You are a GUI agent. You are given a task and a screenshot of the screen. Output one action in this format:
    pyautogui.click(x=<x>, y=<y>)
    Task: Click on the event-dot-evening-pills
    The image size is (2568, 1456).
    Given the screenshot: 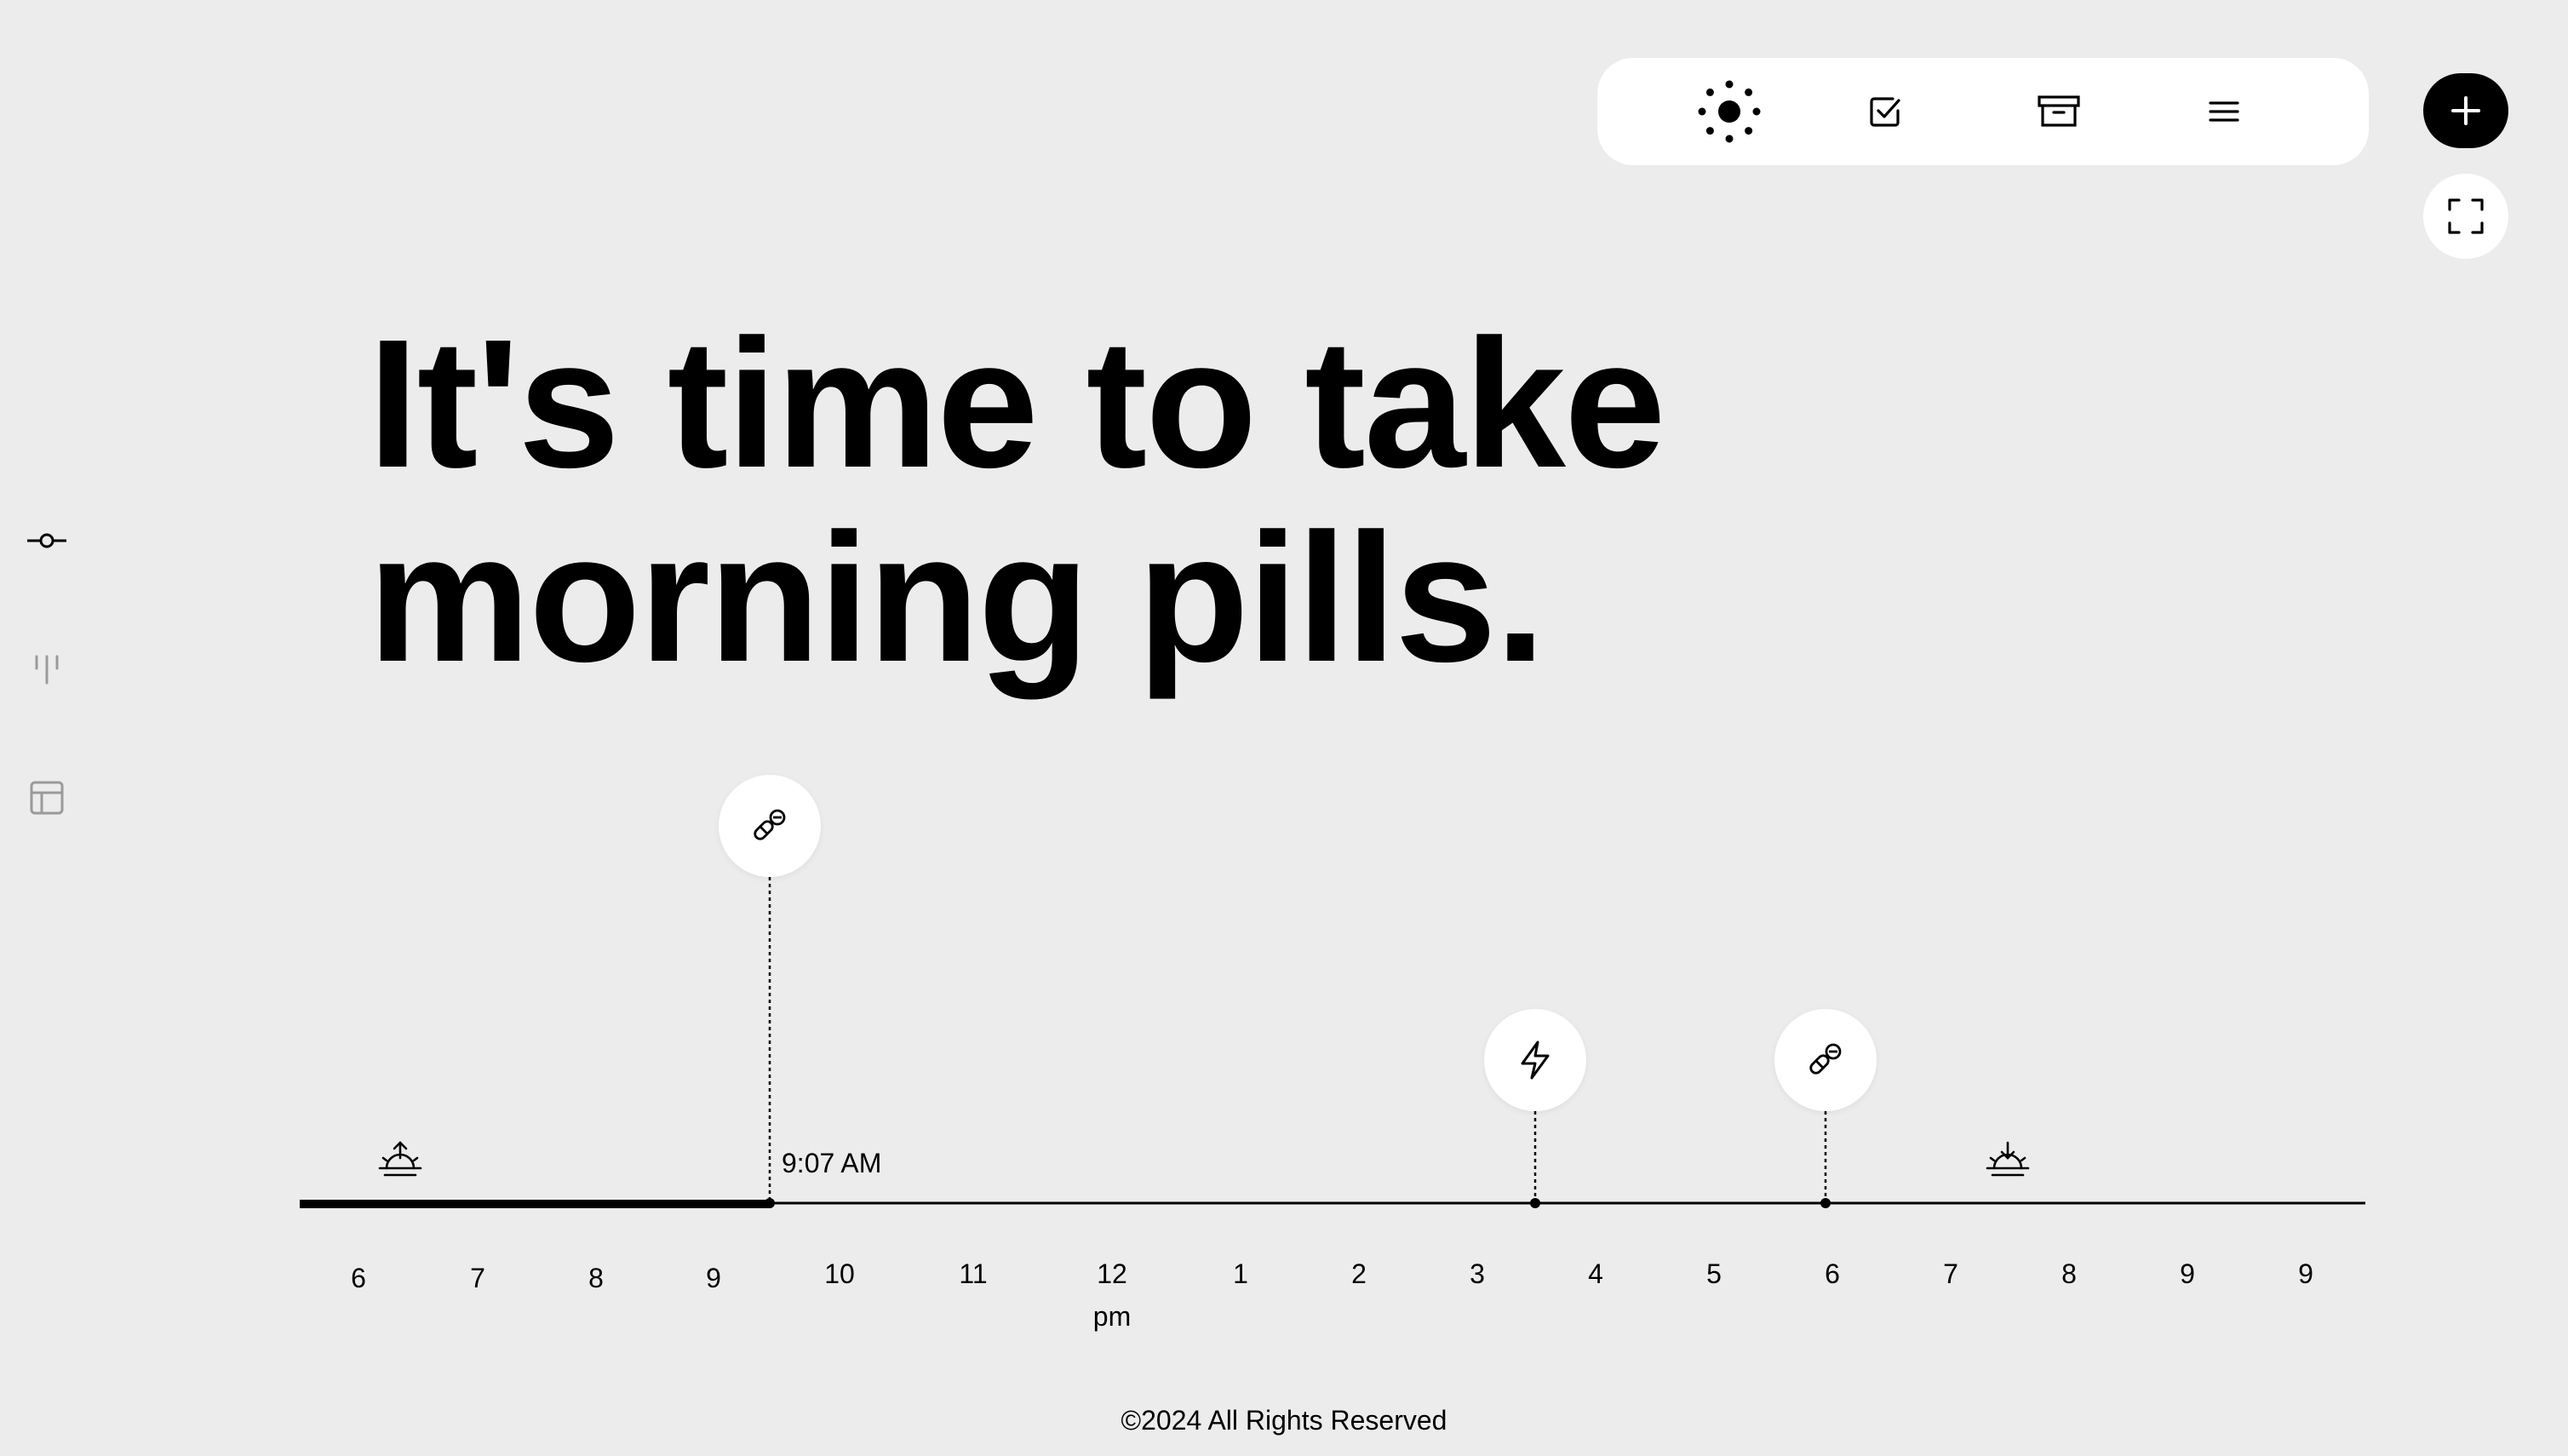 What is the action you would take?
    pyautogui.click(x=1825, y=1203)
    